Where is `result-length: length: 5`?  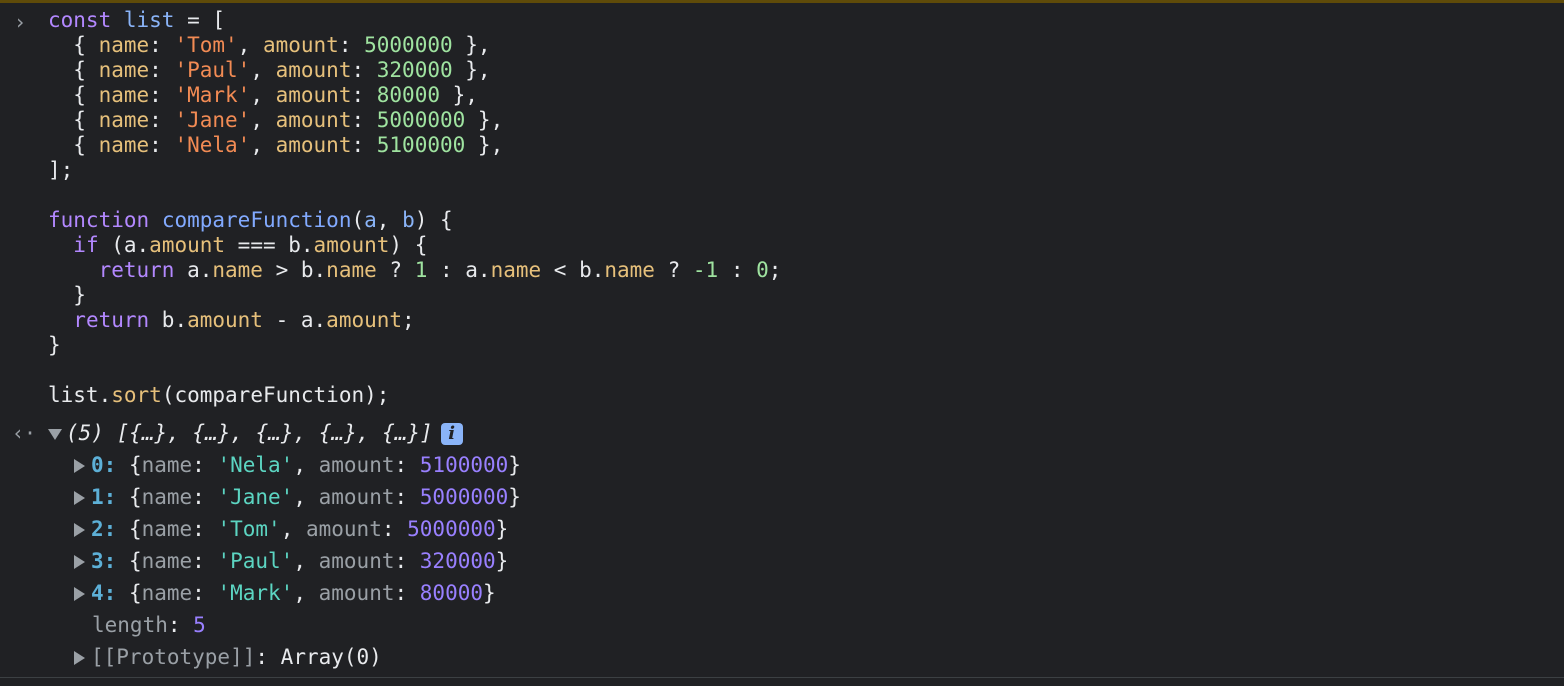 result-length: length: 5 is located at coordinates (149, 625).